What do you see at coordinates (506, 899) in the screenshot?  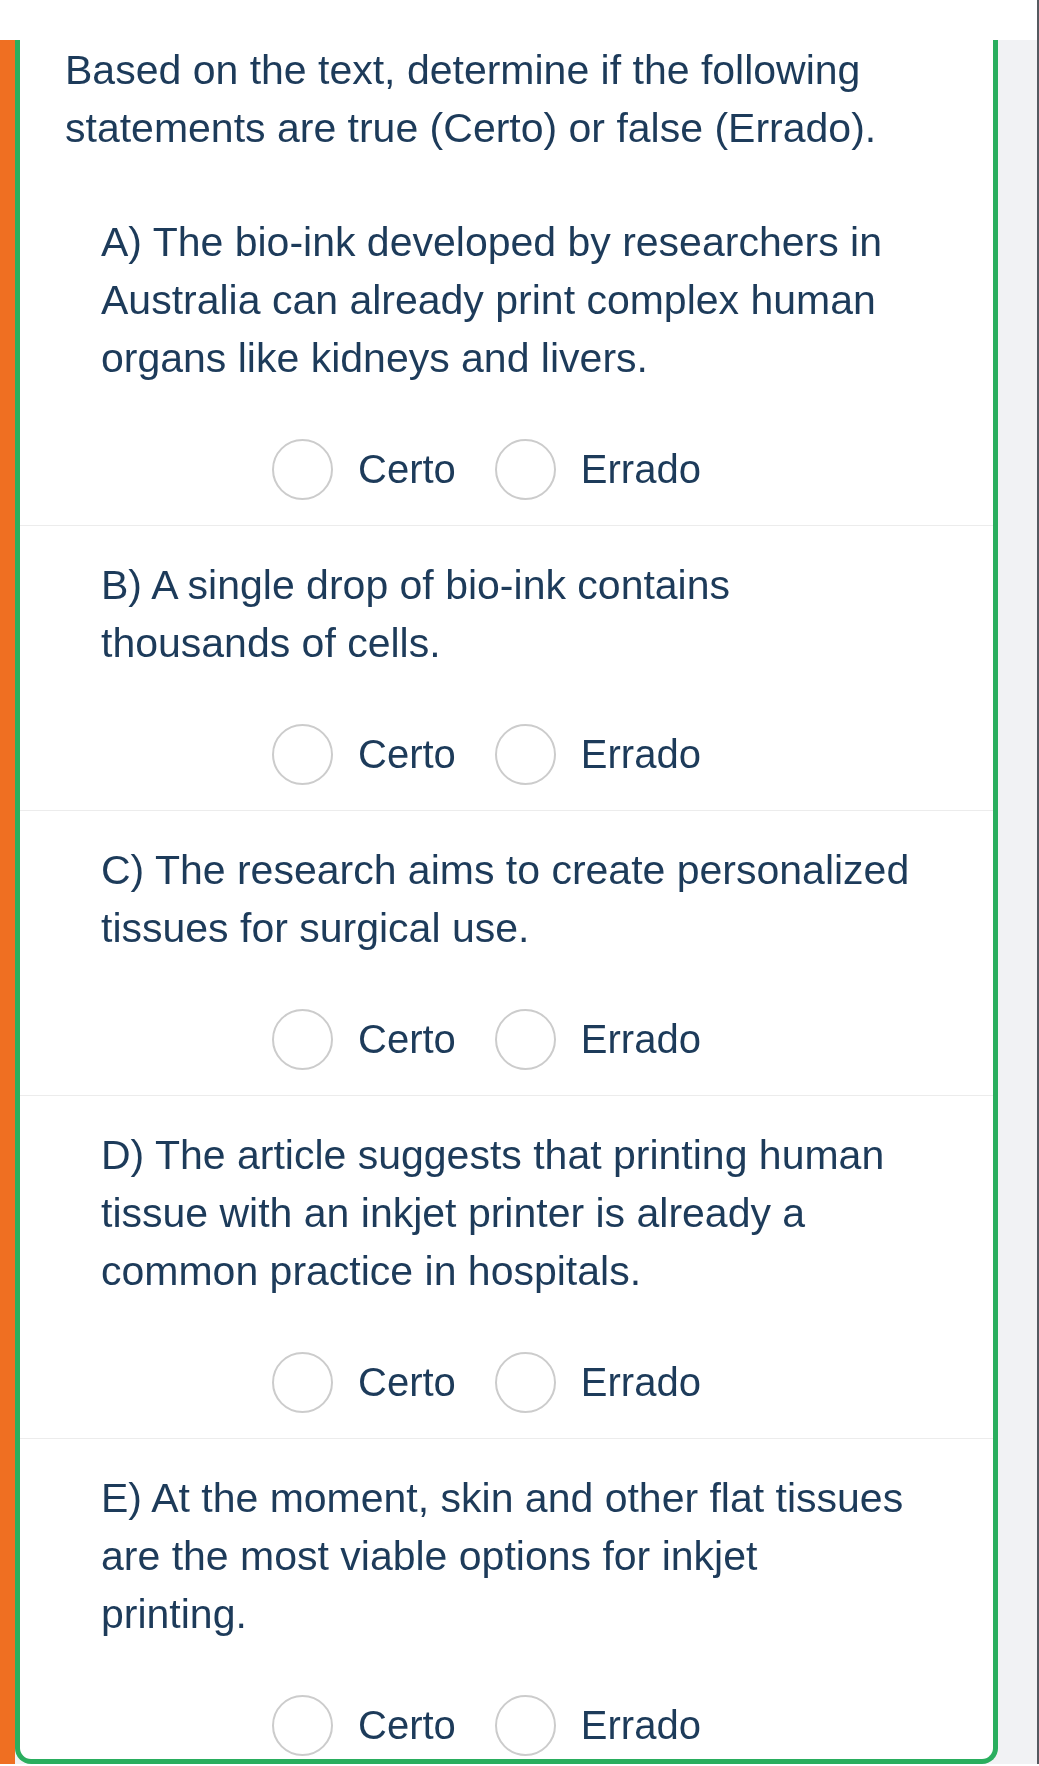 I see `statement-text: C) The research aims to create personalized tissues for surgical use.` at bounding box center [506, 899].